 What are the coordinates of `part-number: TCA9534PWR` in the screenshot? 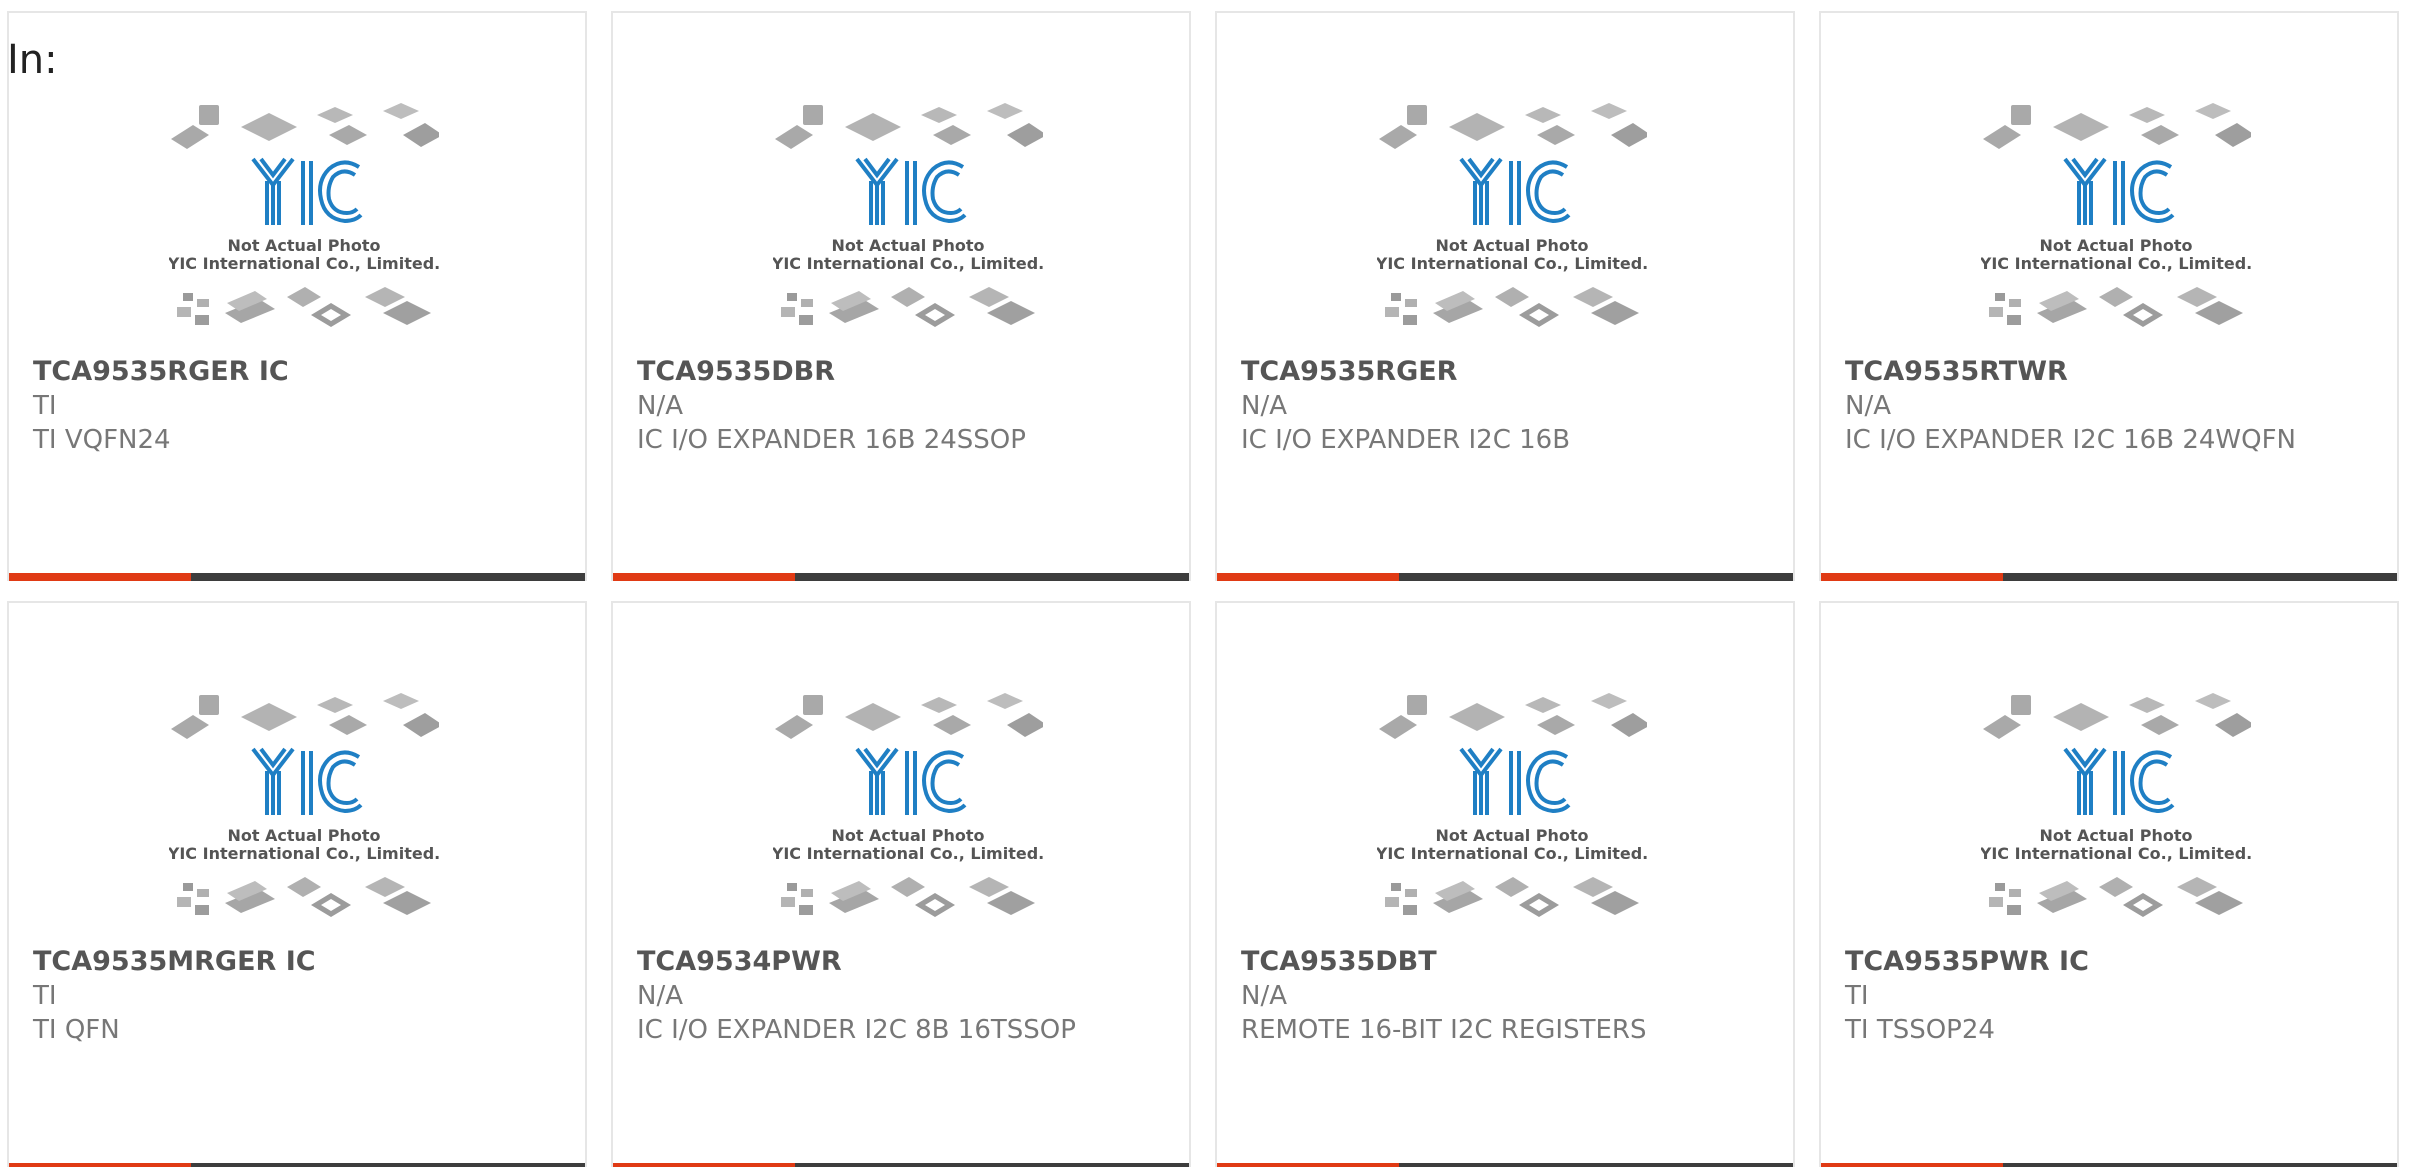 It's located at (901, 962).